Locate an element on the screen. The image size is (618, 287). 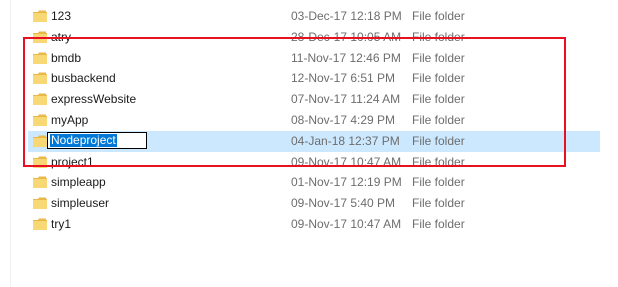
file-date-modified: 07-Nov-17 11:24 AM is located at coordinates (346, 99).